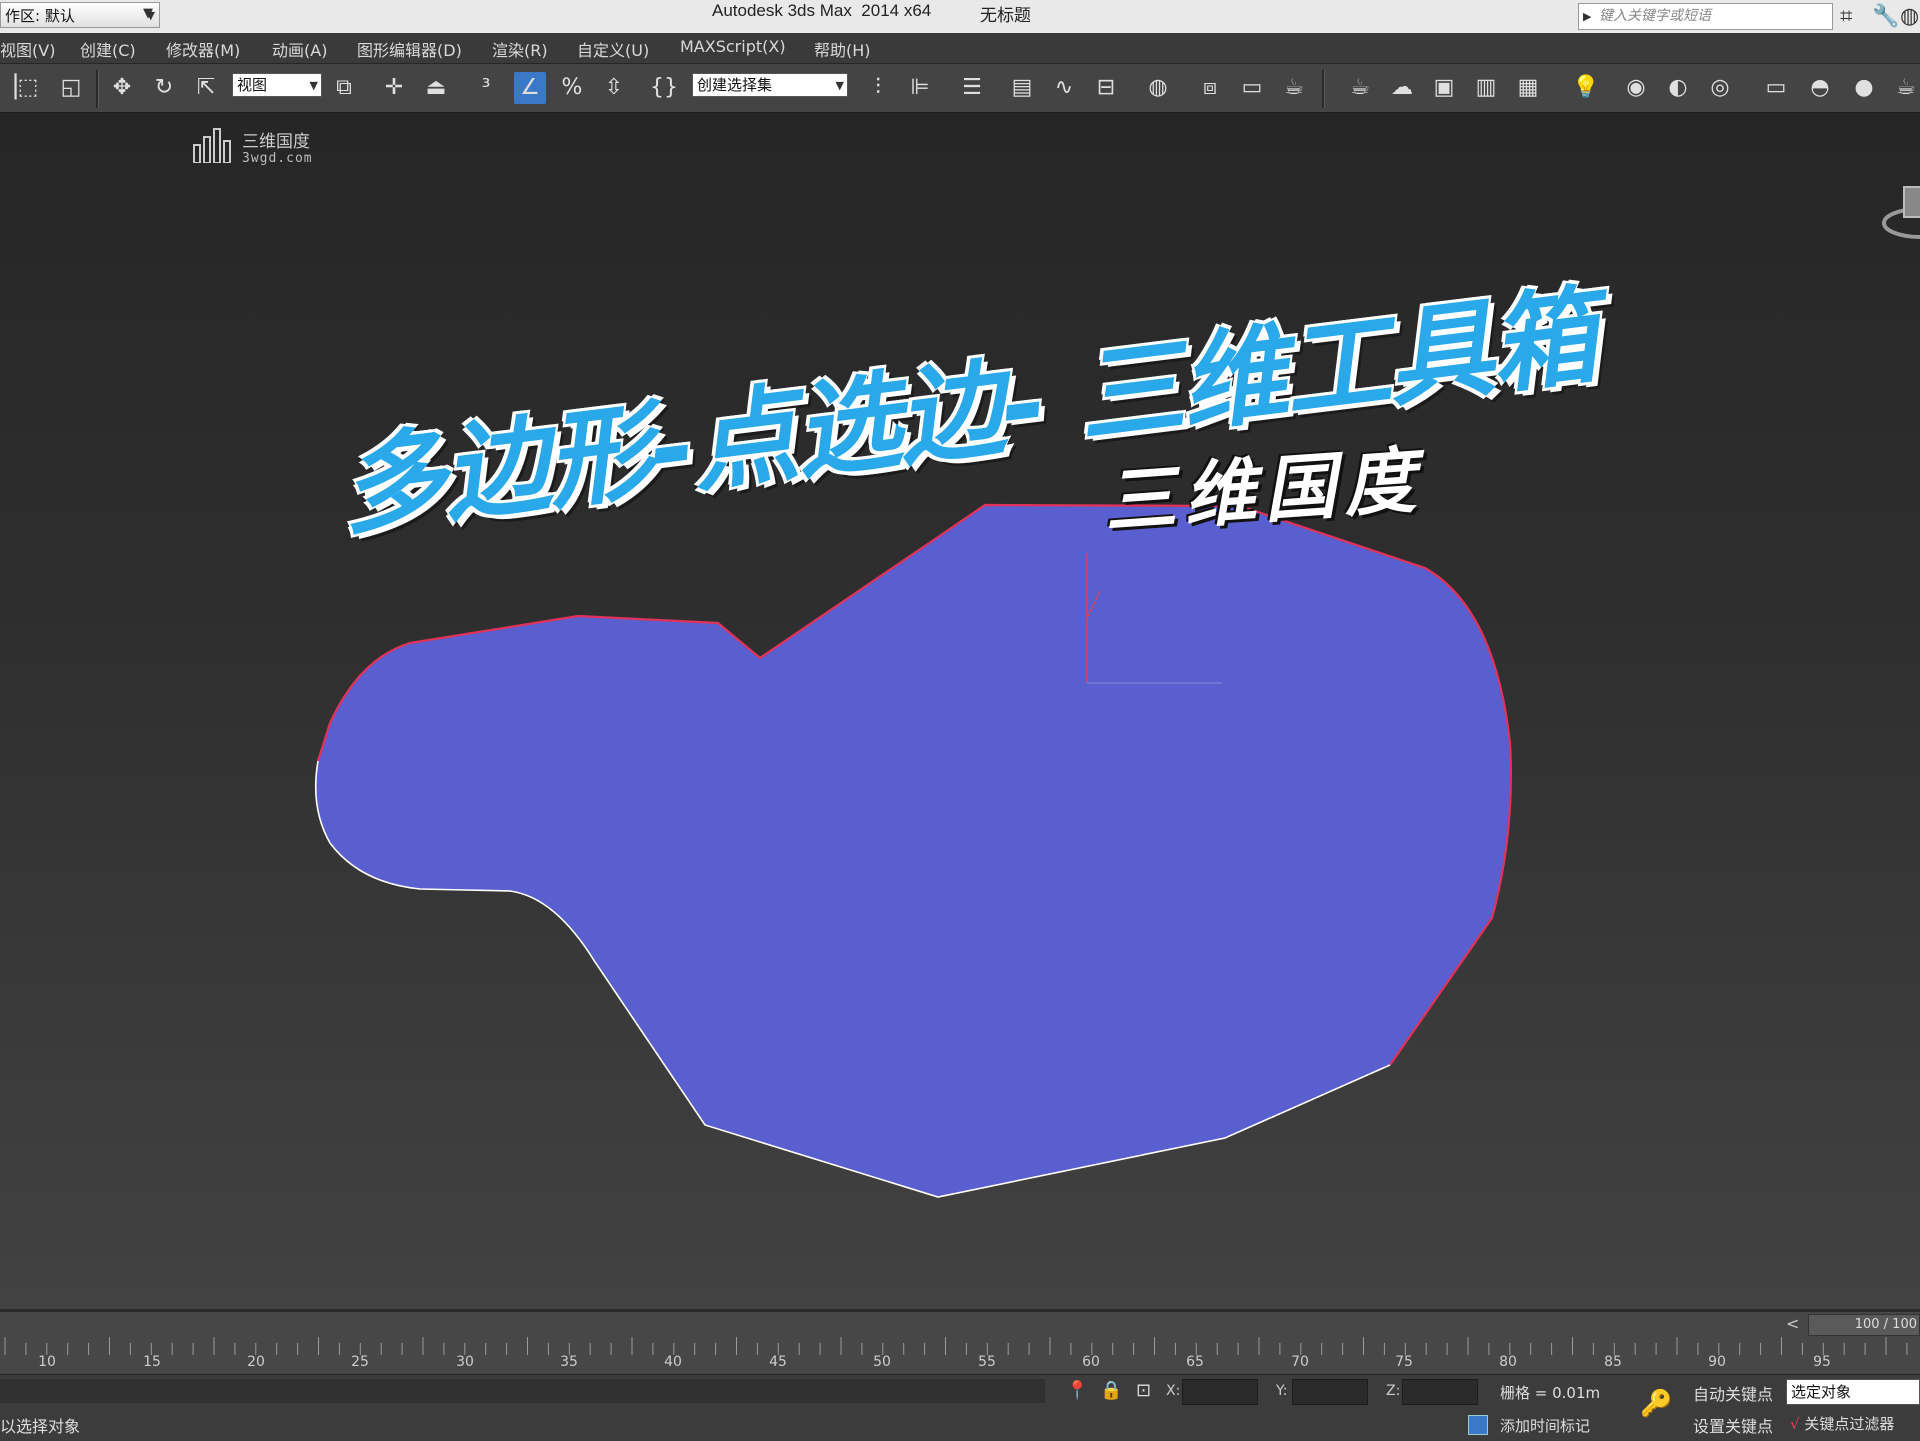 The width and height of the screenshot is (1920, 1441). What do you see at coordinates (1077, 1390) in the screenshot?
I see `isolate-selection-icon: 📍` at bounding box center [1077, 1390].